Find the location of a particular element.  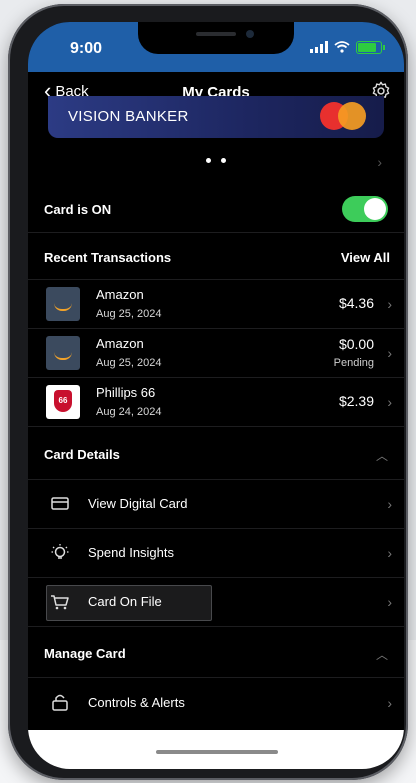

wifi-icon is located at coordinates (342, 47).